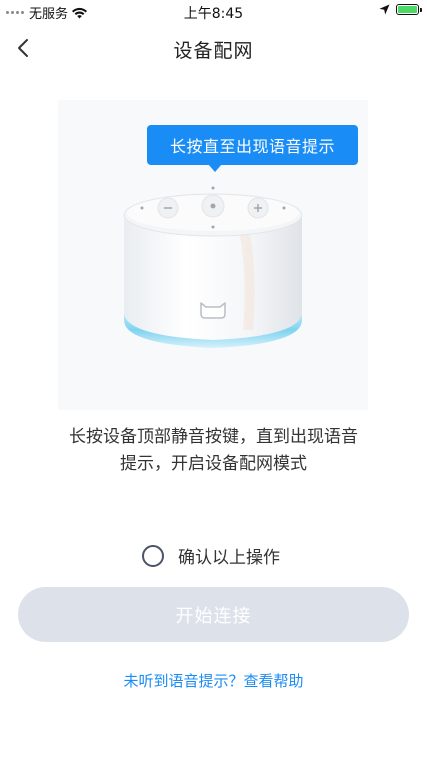 This screenshot has width=427, height=760. I want to click on battery-level-fill, so click(407, 9).